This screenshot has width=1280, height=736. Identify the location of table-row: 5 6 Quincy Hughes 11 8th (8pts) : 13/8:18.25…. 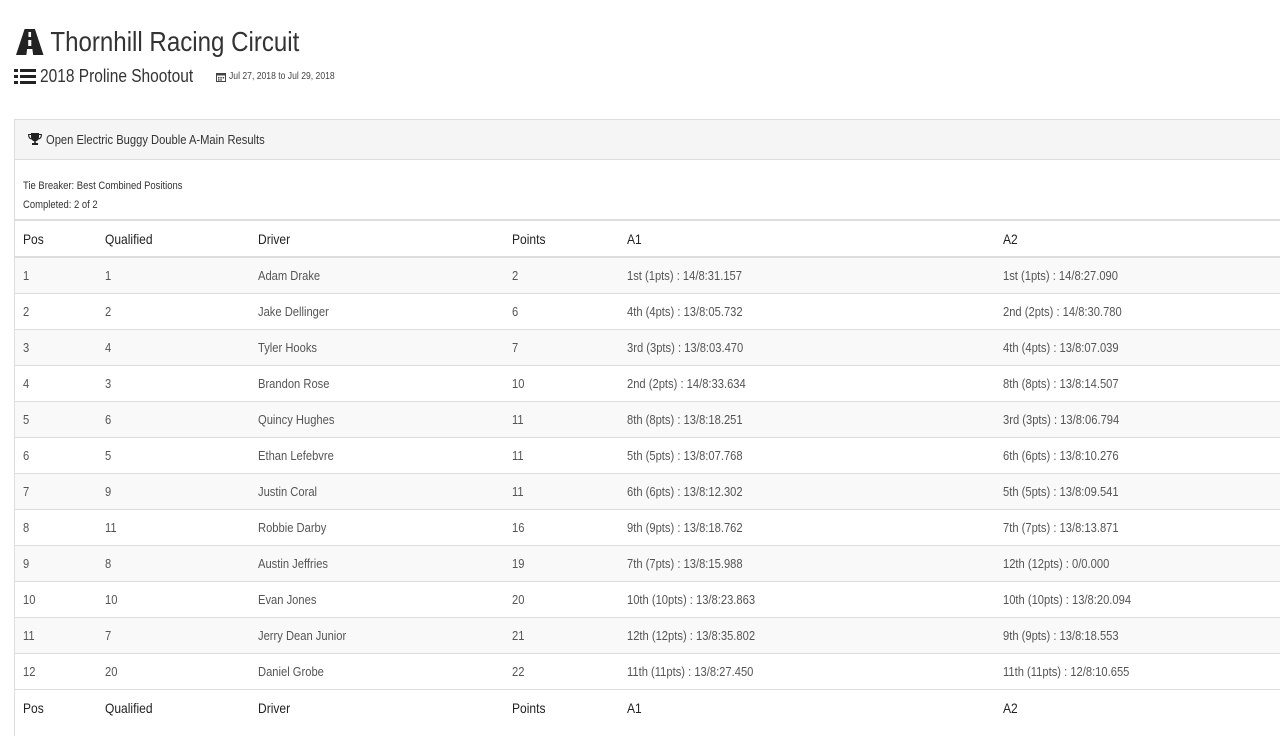
(647, 419).